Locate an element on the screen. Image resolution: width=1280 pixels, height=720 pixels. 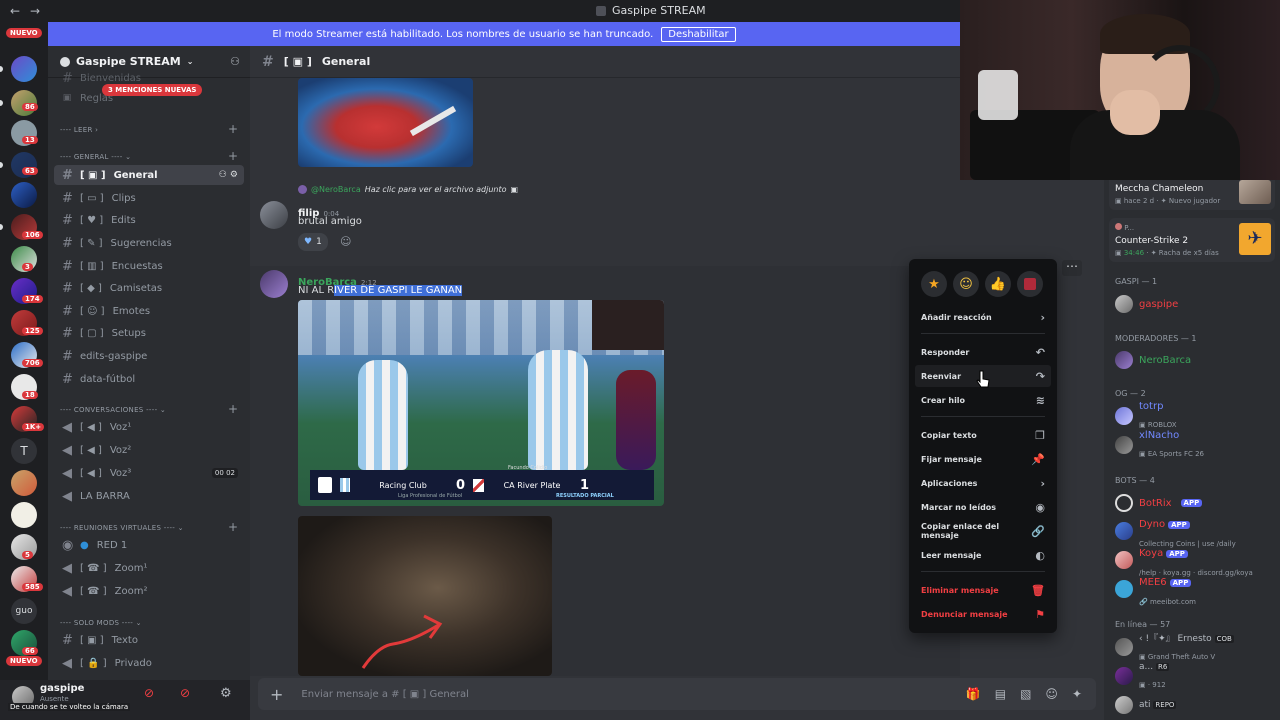
stage-channel-red1: ◉ ● RED 1 is located at coordinates (149, 545).